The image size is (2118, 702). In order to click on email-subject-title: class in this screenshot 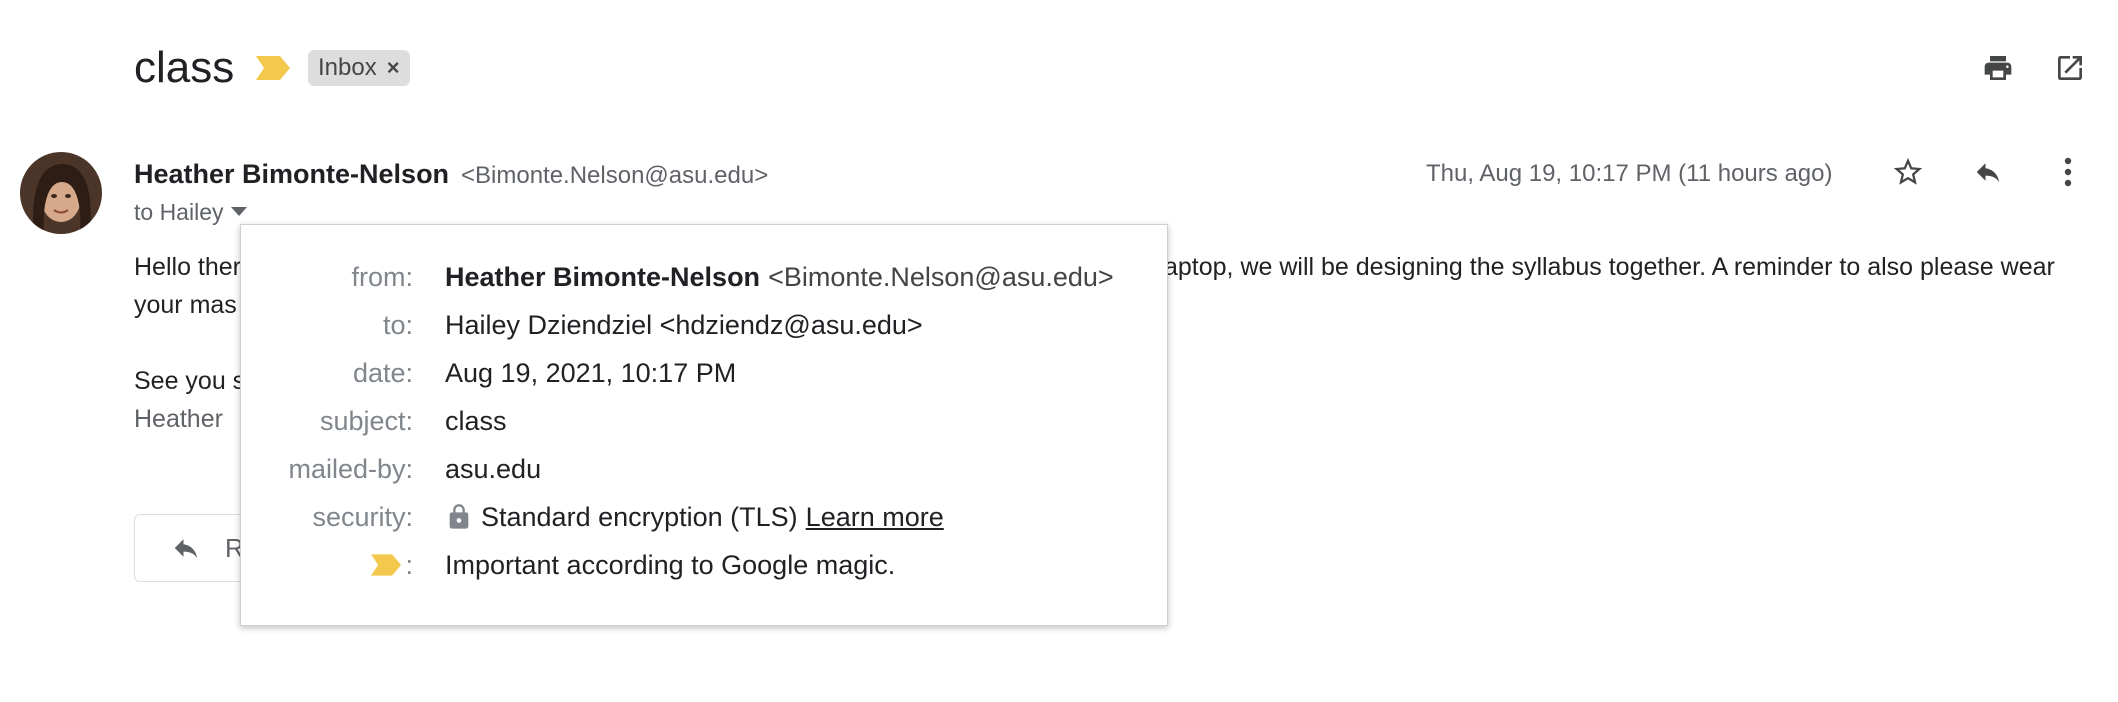, I will do `click(184, 67)`.